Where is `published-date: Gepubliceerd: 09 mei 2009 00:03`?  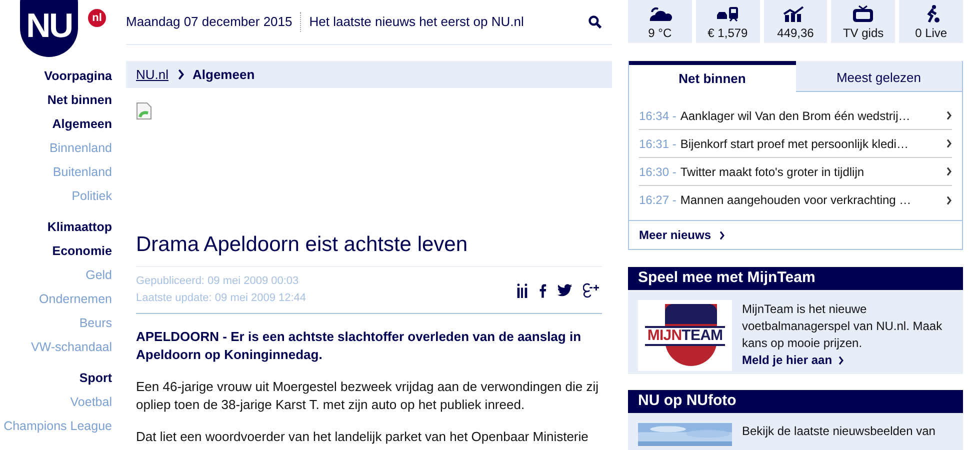
published-date: Gepubliceerd: 09 mei 2009 00:03 is located at coordinates (218, 281).